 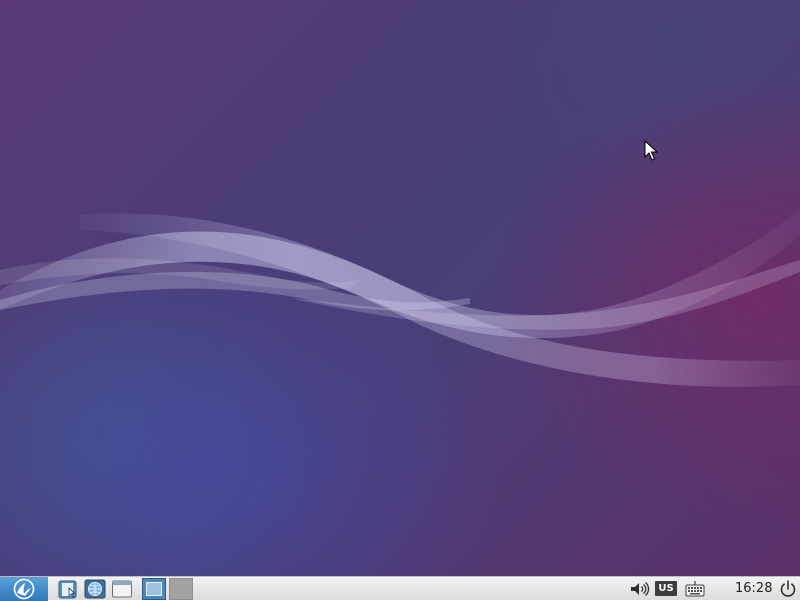 What do you see at coordinates (400, 588) in the screenshot?
I see `taskbar: US 16:28` at bounding box center [400, 588].